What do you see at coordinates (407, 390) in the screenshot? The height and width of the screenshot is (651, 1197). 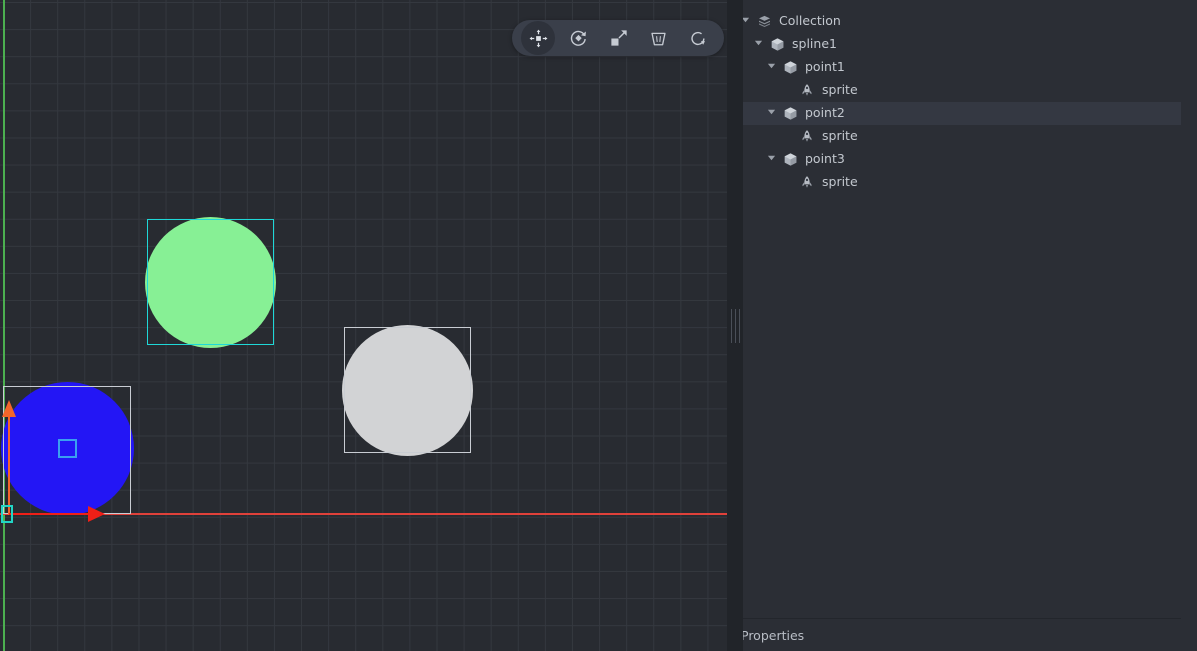 I see `gray-circle-bounding-box` at bounding box center [407, 390].